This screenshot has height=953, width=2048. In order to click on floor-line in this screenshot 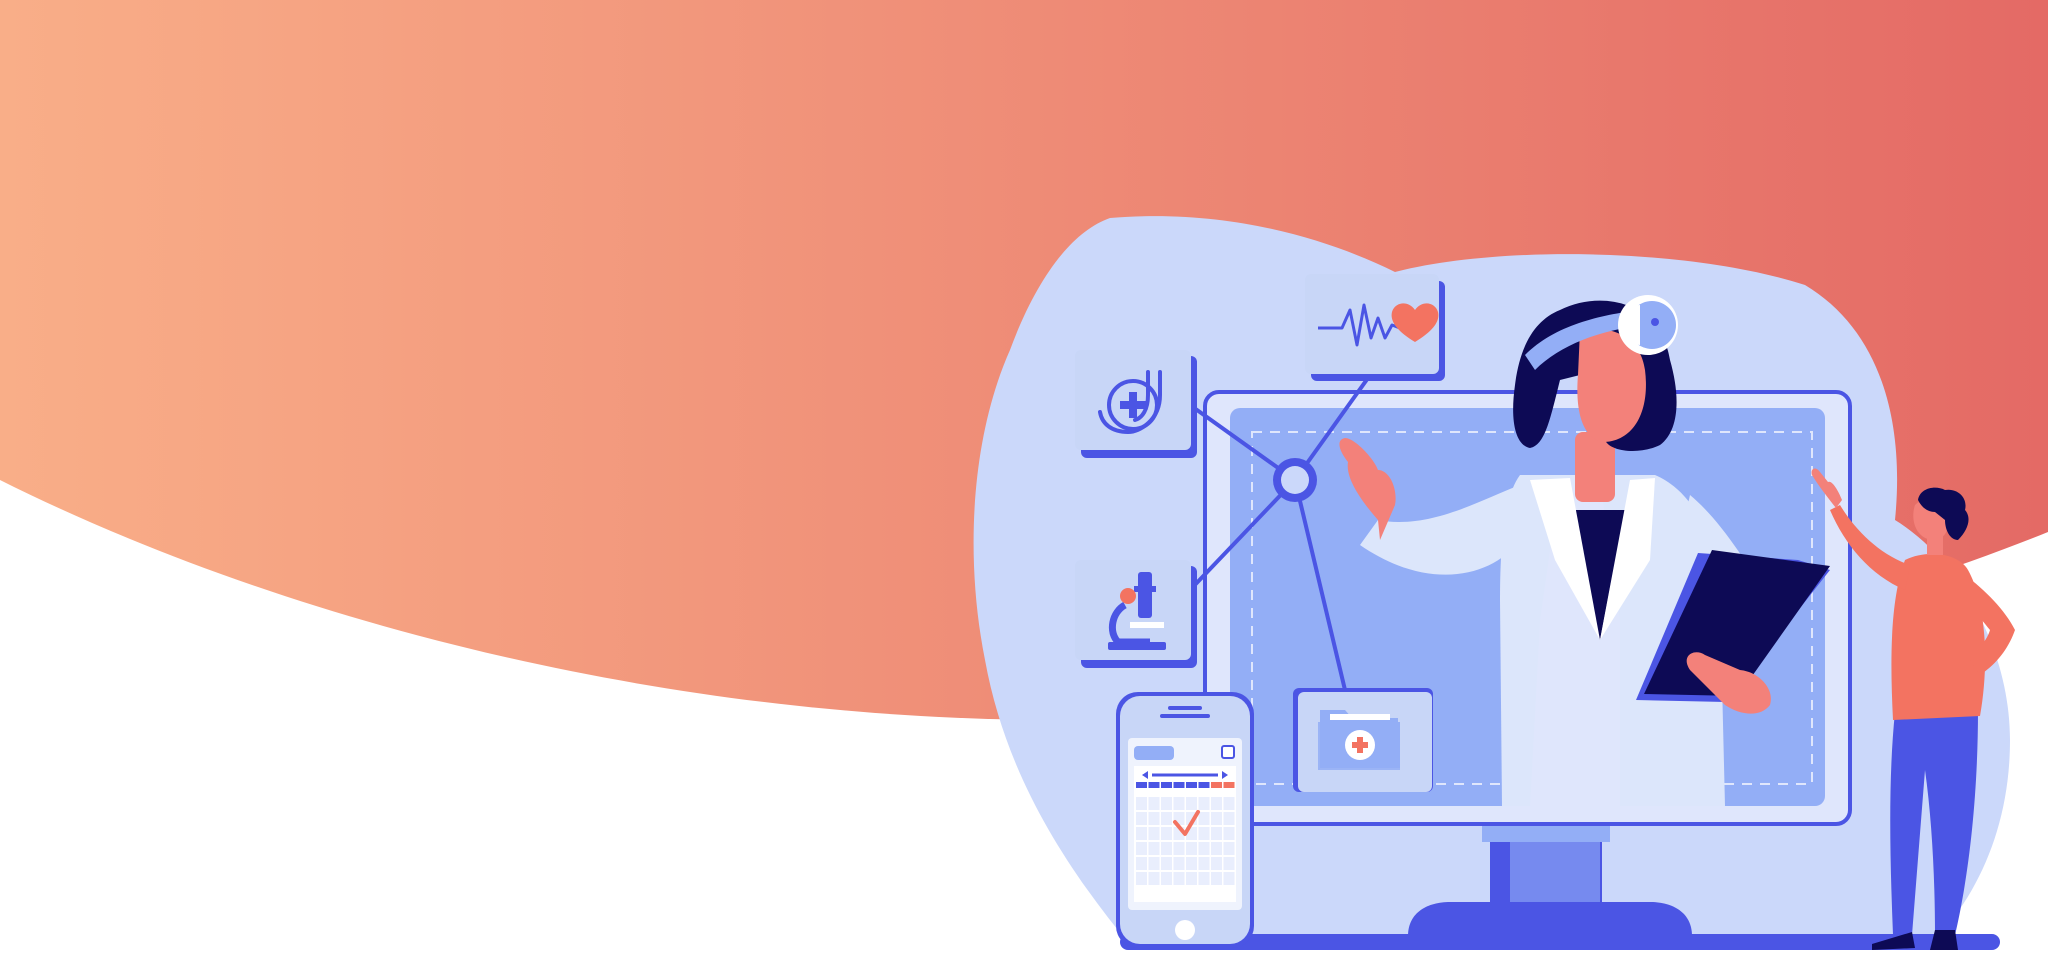, I will do `click(1560, 942)`.